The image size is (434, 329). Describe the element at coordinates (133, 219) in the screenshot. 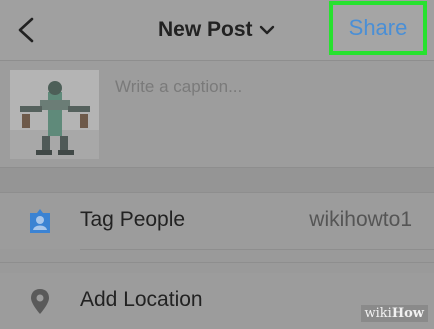

I see `tag-people-label: Tag People` at that location.